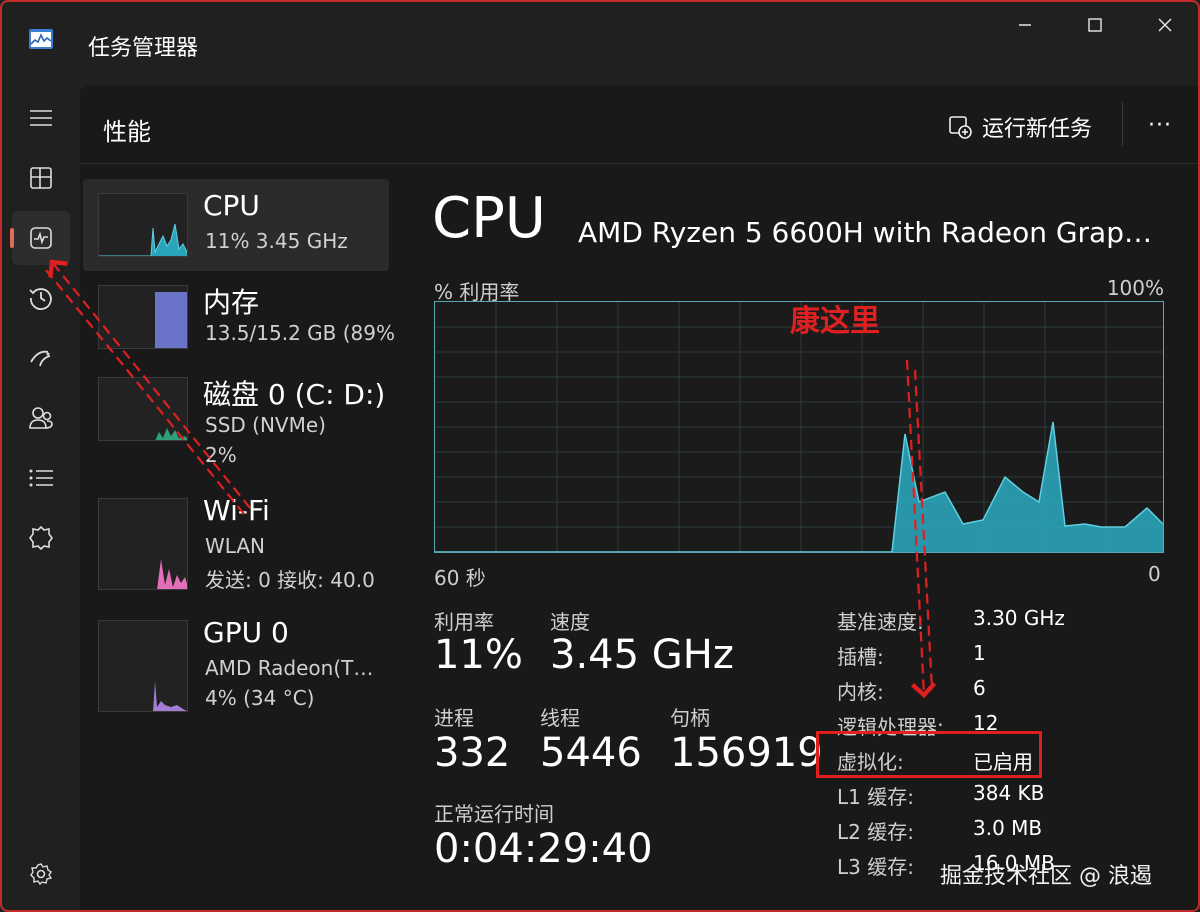  I want to click on hamburger-menu-icon, so click(41, 118).